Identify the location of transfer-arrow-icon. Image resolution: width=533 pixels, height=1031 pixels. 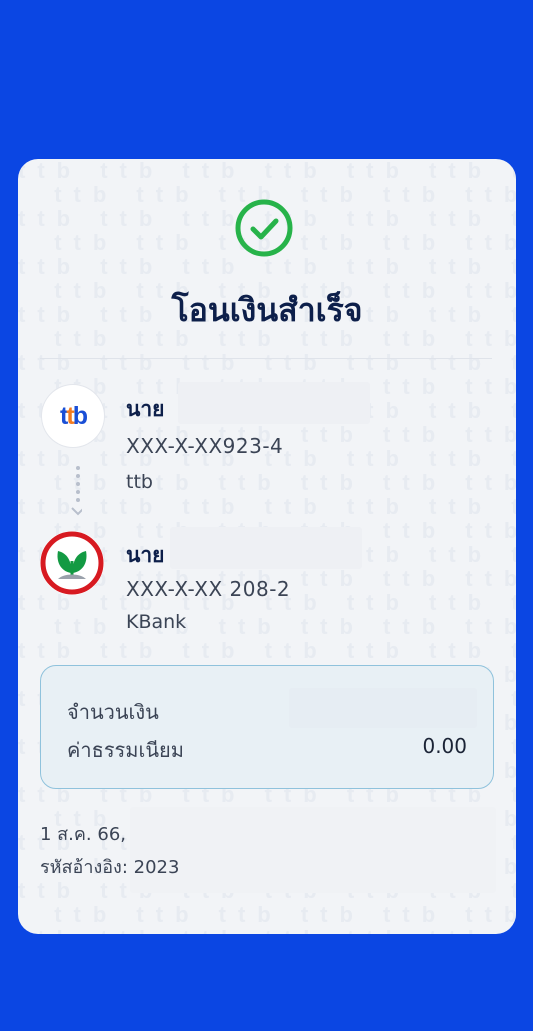
(76, 491).